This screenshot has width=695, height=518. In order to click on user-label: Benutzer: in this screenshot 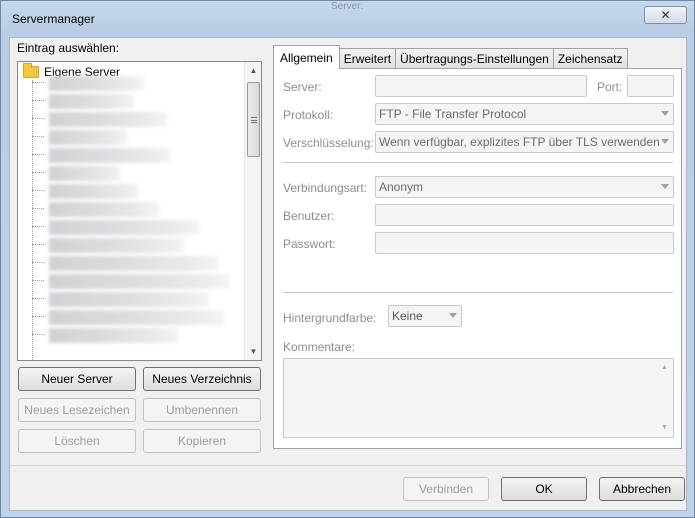, I will do `click(309, 216)`.